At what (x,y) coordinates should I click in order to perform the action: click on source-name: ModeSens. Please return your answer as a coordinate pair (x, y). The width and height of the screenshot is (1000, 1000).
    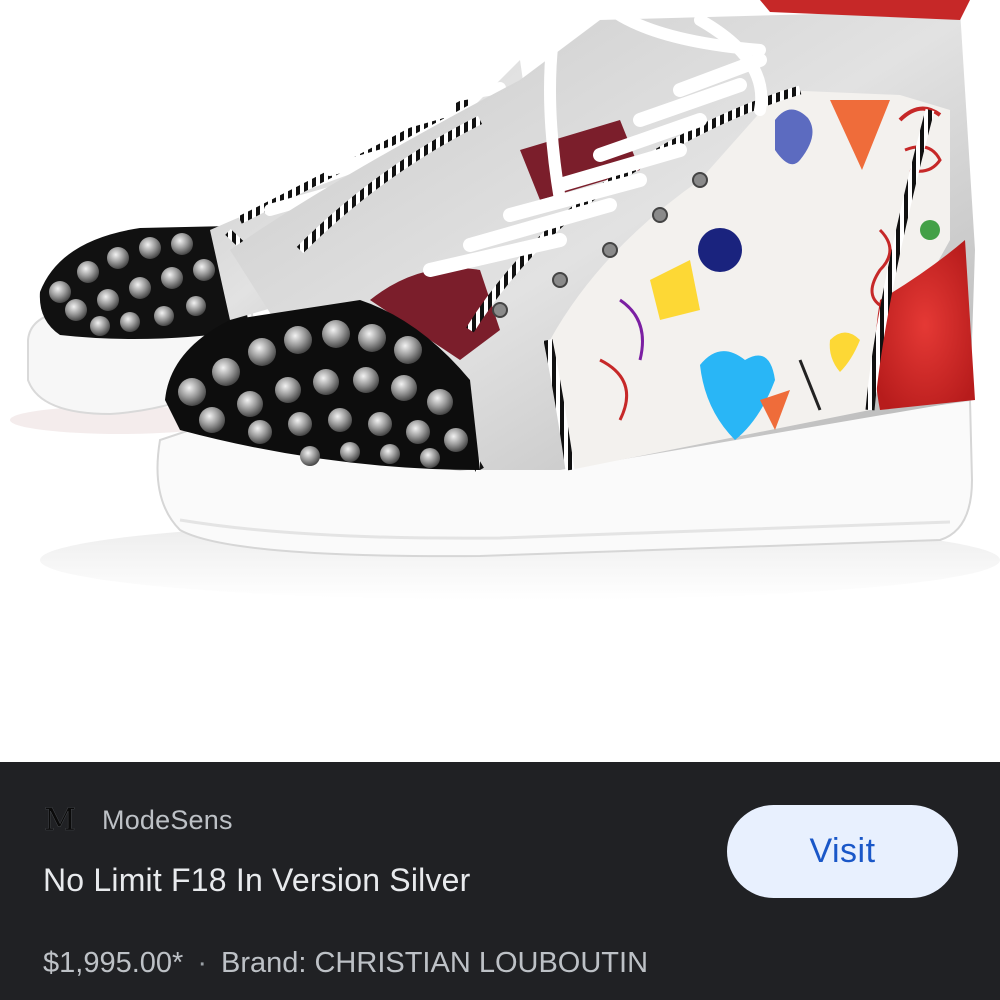
    Looking at the image, I should click on (167, 819).